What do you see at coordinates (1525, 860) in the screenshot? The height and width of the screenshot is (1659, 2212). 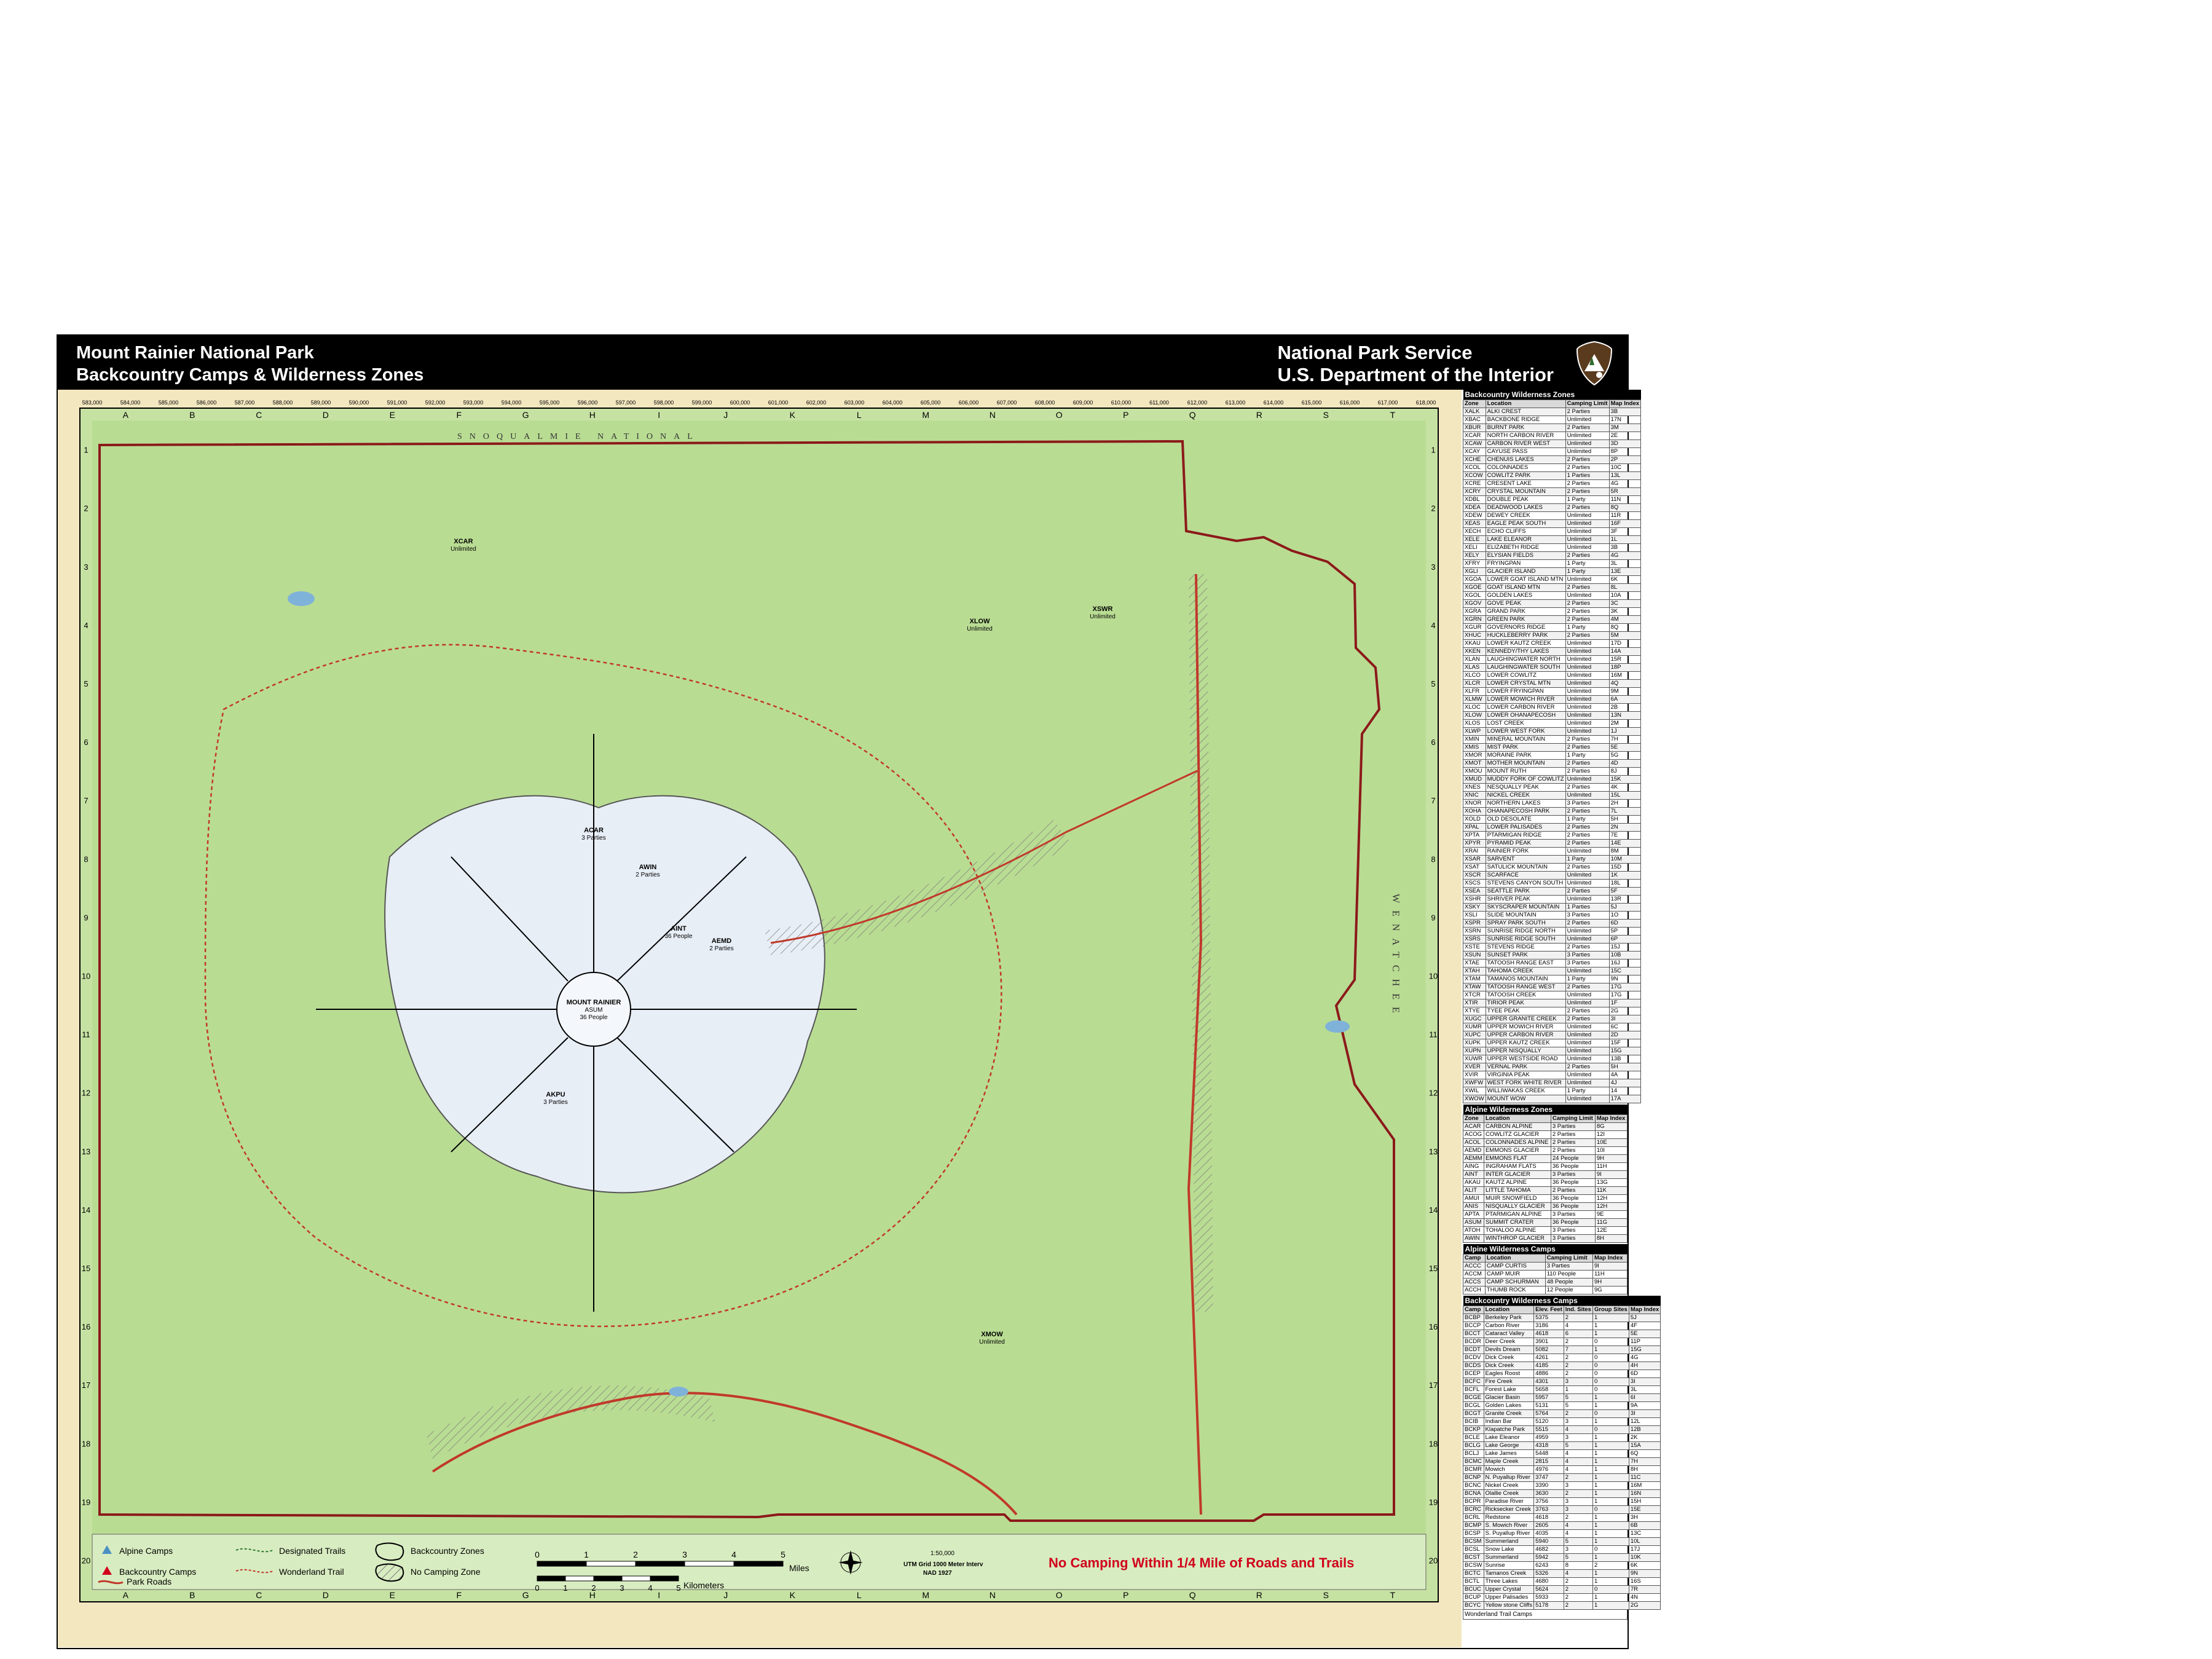 I see `table-cell: SARVENT` at bounding box center [1525, 860].